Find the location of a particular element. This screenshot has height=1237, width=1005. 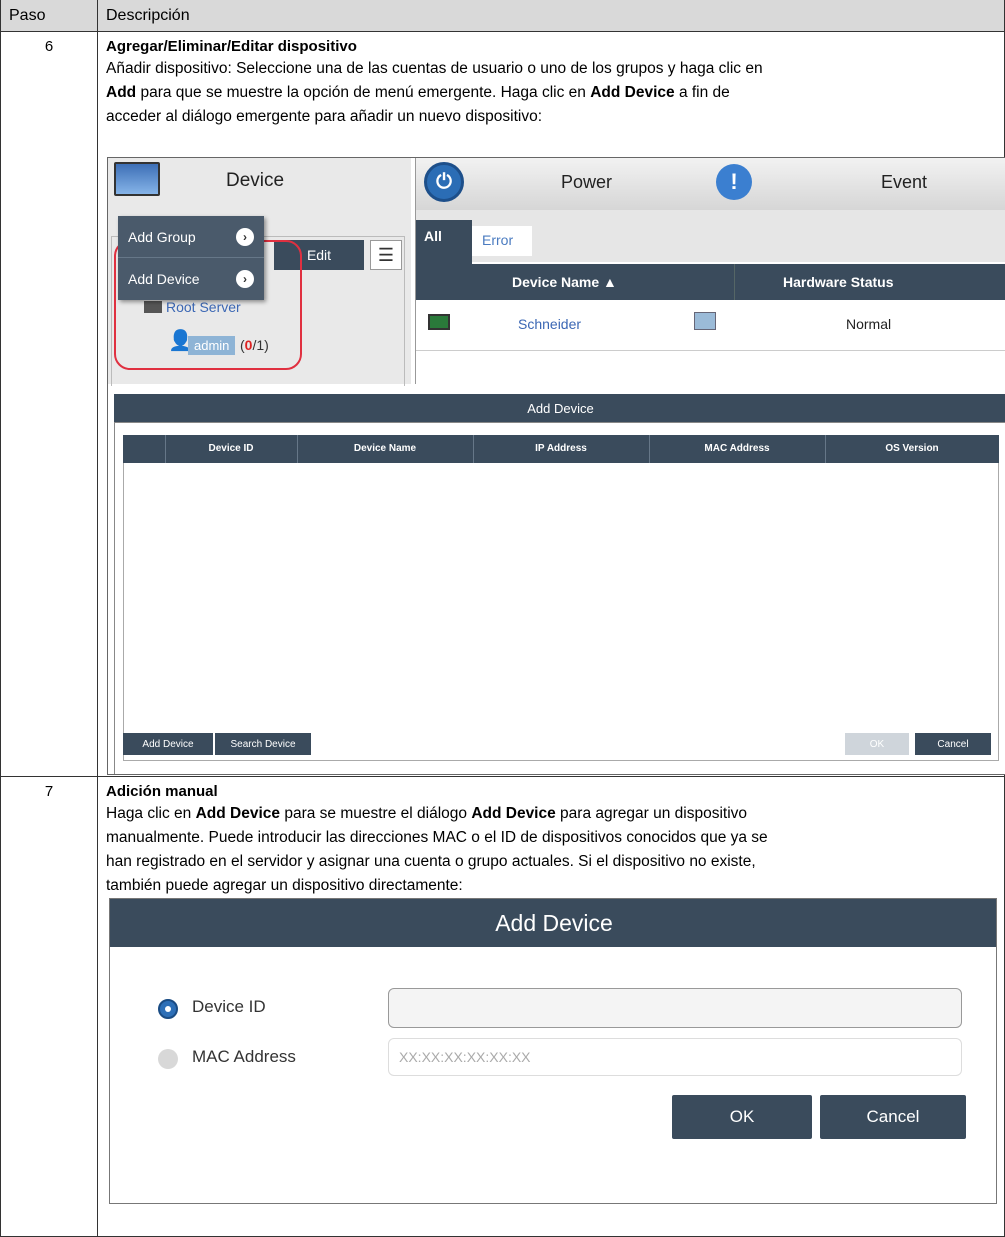

device-id-label: Device ID is located at coordinates (229, 1006).